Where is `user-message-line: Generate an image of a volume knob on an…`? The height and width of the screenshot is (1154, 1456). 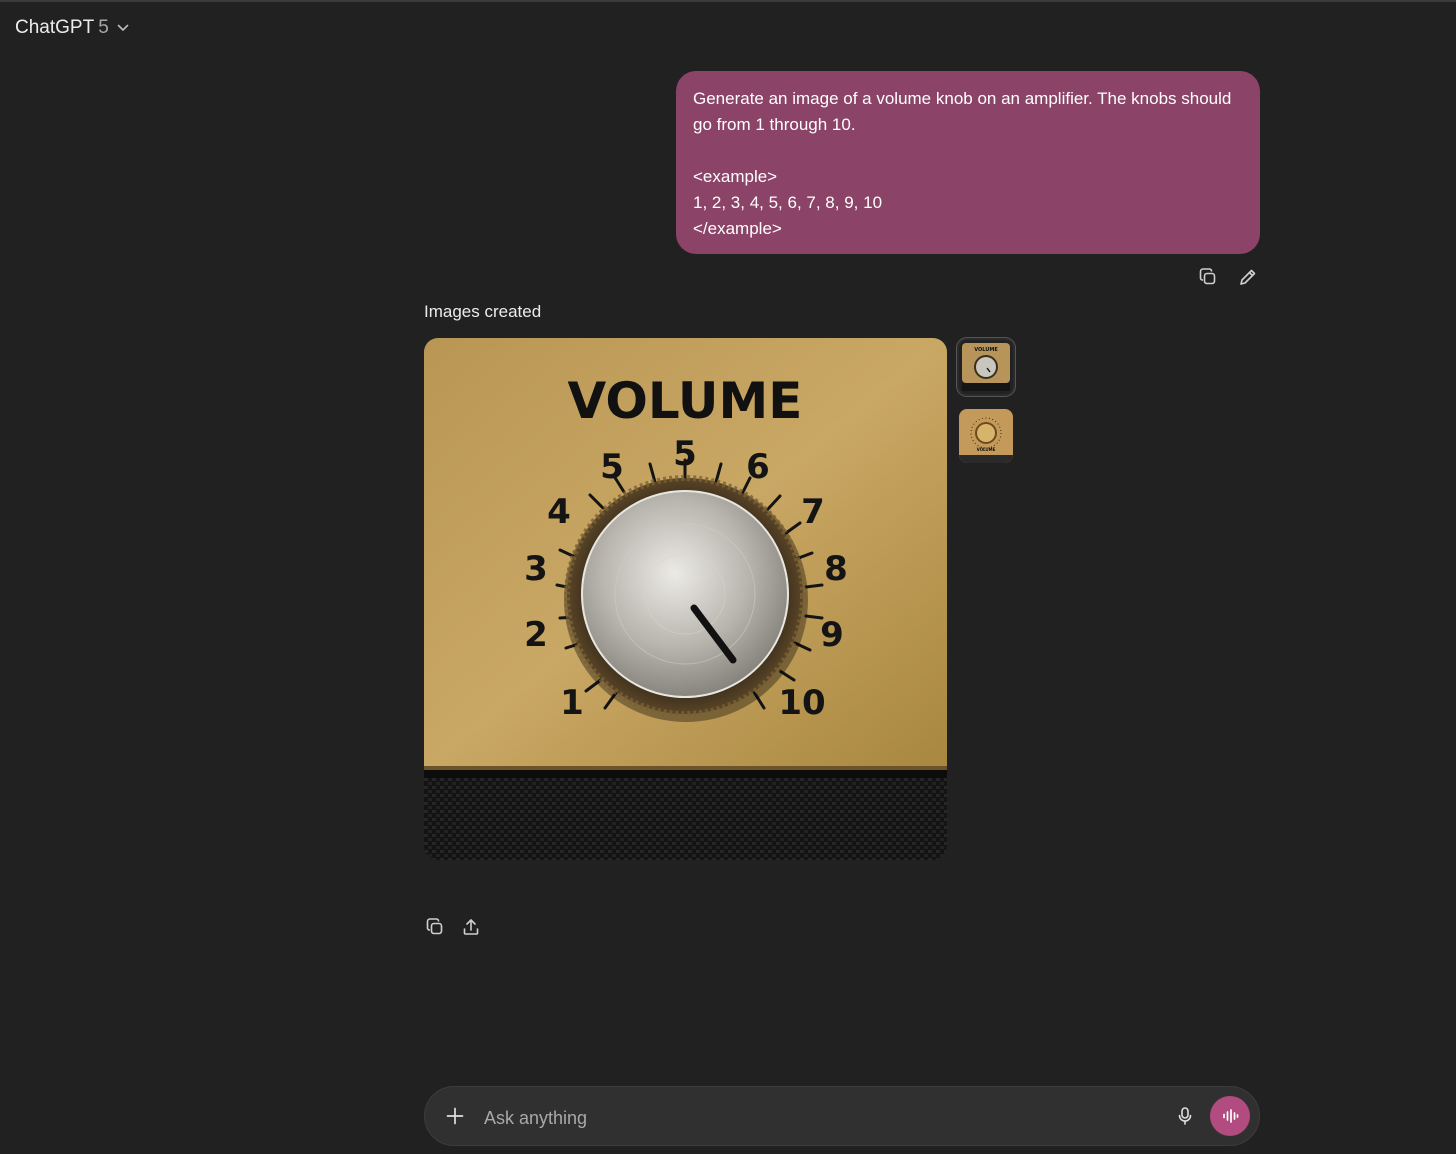
user-message-line: Generate an image of a volume knob on an… is located at coordinates (965, 111).